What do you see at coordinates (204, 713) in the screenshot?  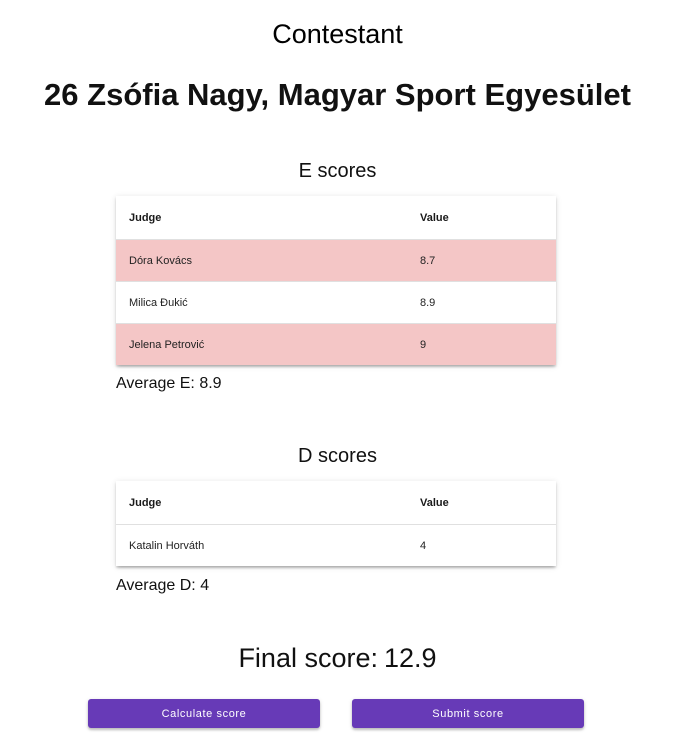 I see `calculate-score-button: Calculate score` at bounding box center [204, 713].